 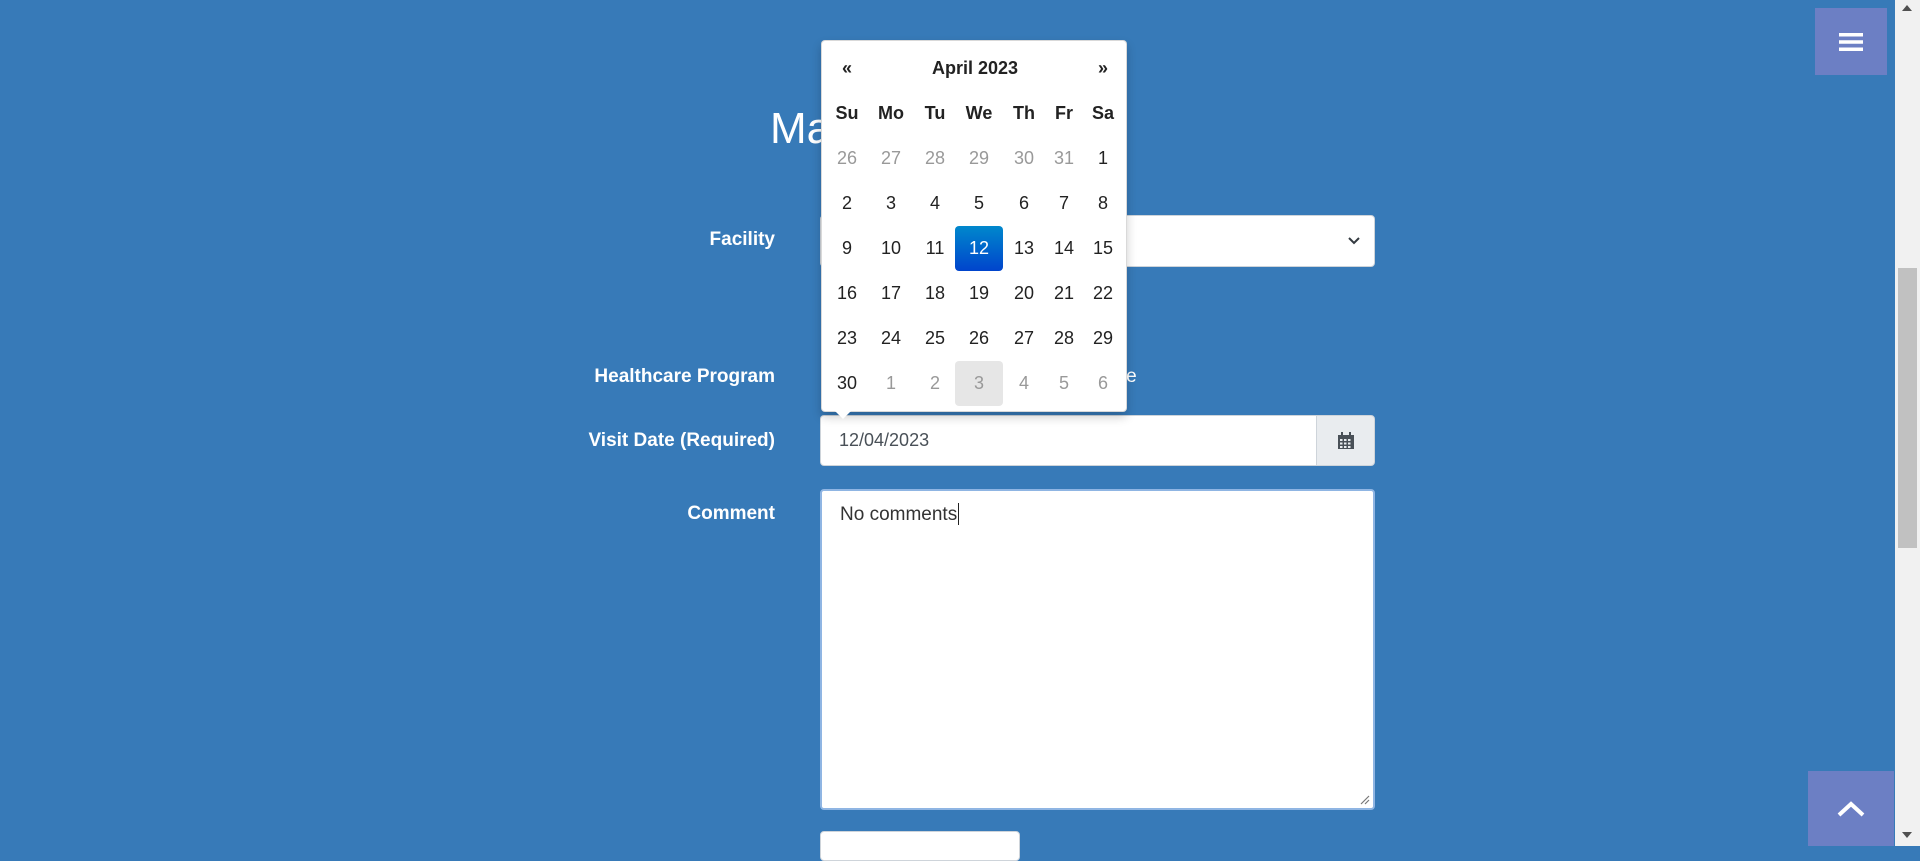 What do you see at coordinates (1103, 113) in the screenshot?
I see `weekday-sa: Sa` at bounding box center [1103, 113].